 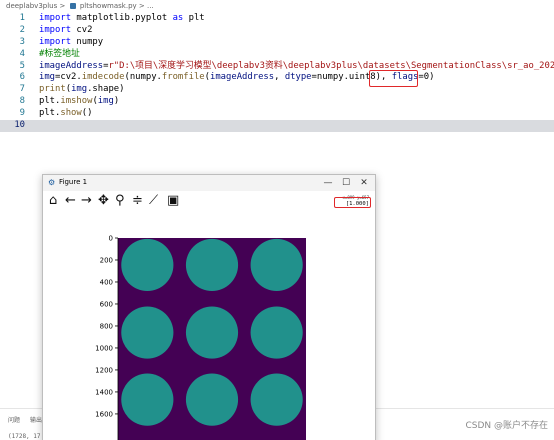 What do you see at coordinates (22, 101) in the screenshot?
I see `line-number: 8` at bounding box center [22, 101].